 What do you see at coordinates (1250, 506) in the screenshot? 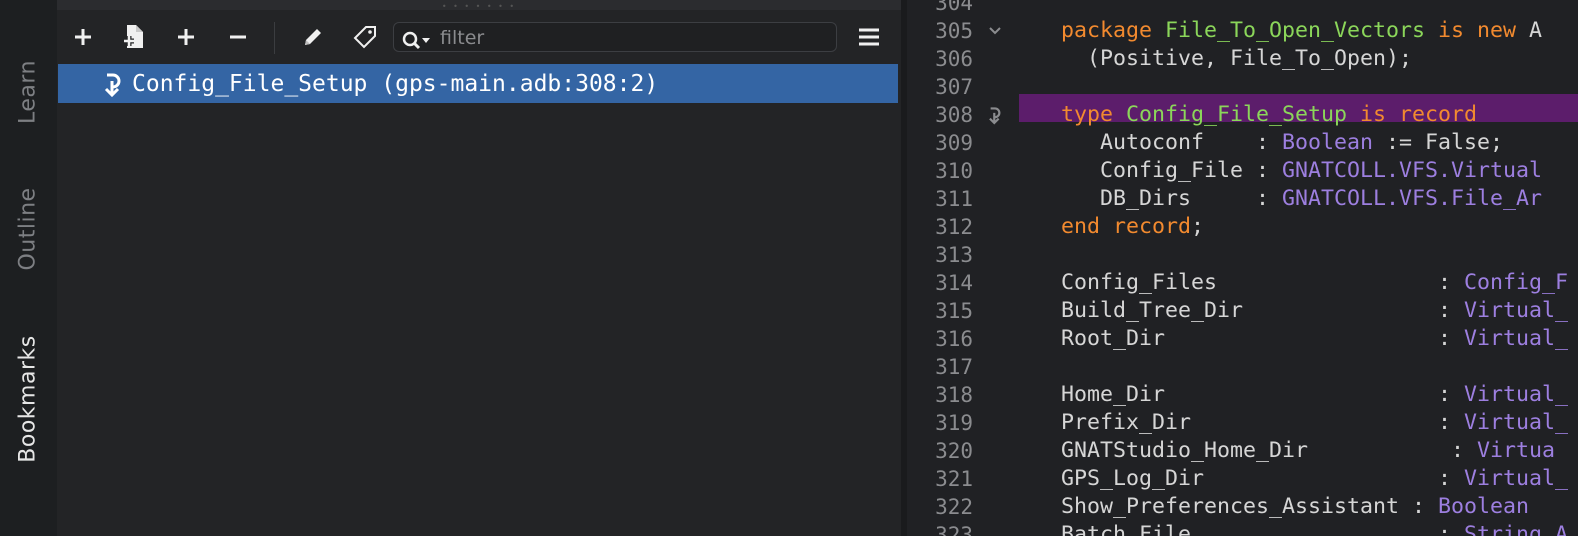
I see `code-token: Show_Preferences_Assistant :` at bounding box center [1250, 506].